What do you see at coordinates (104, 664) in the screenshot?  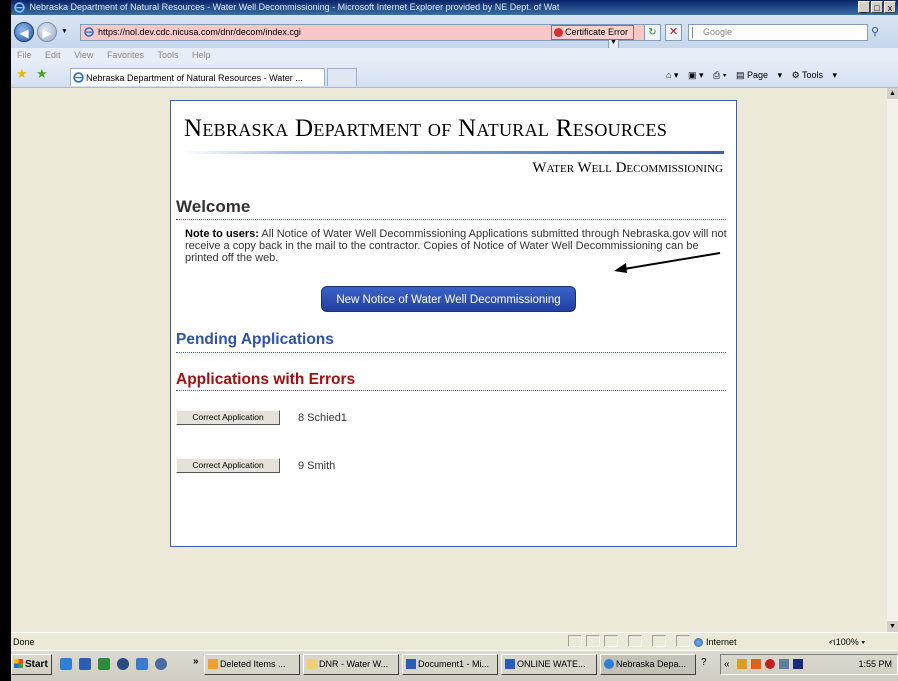 I see `excel-quicklaunch-icon` at bounding box center [104, 664].